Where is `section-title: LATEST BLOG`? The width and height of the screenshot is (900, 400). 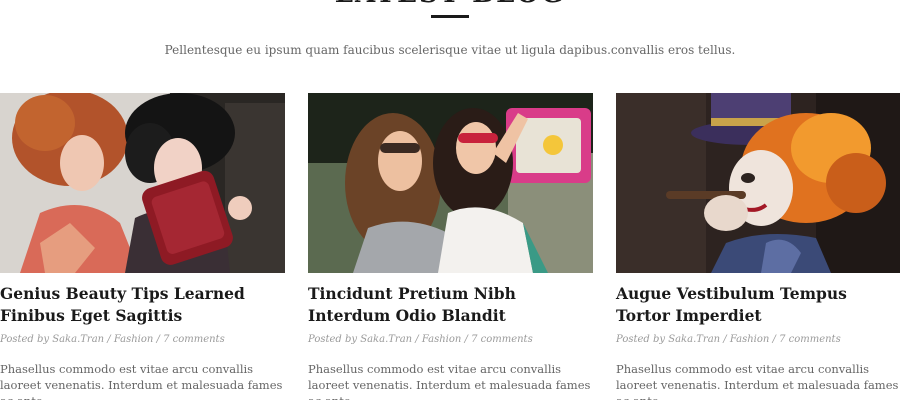
section-title: LATEST BLOG is located at coordinates (450, 4).